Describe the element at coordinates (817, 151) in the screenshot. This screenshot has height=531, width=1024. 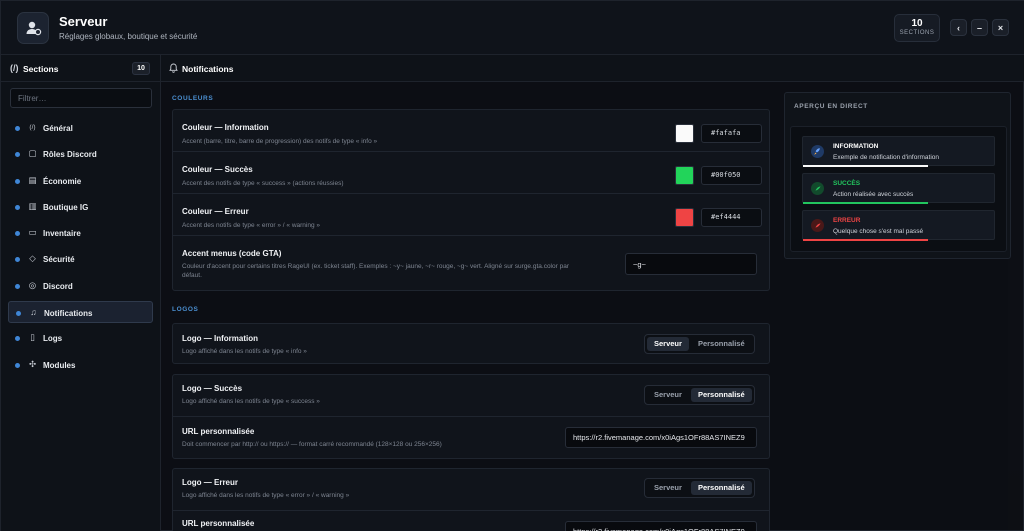
I see `rocket-icon` at that location.